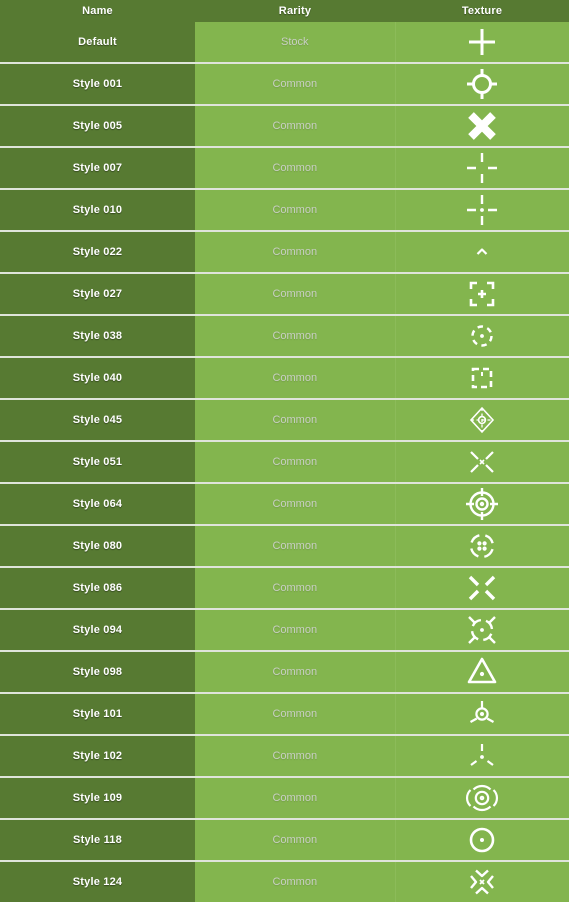  I want to click on table-header: Name Rarity Texture, so click(284, 11).